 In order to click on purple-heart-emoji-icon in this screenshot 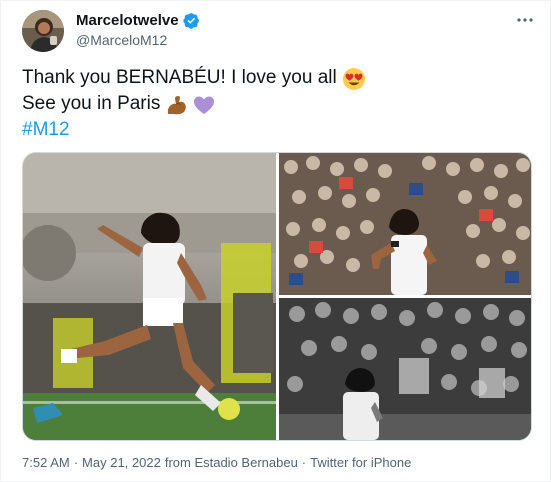, I will do `click(203, 104)`.